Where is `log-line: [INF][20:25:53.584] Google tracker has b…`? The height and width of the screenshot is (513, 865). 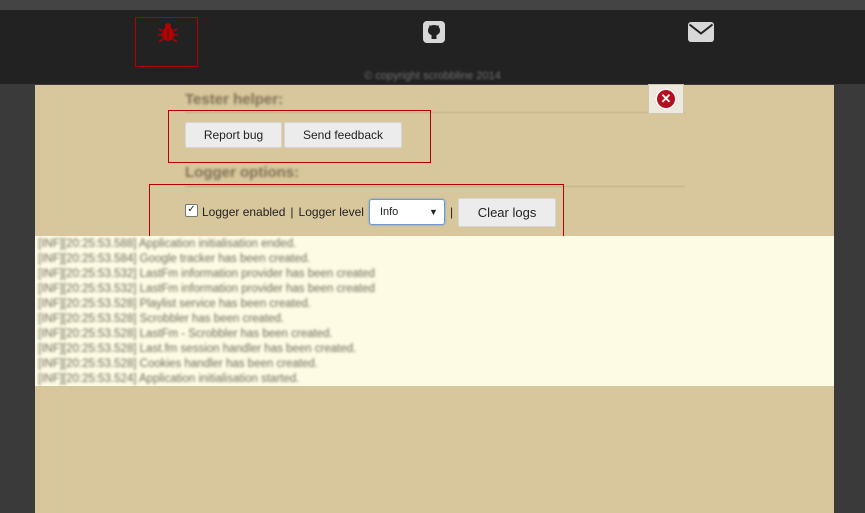
log-line: [INF][20:25:53.584] Google tracker has b… is located at coordinates (174, 259).